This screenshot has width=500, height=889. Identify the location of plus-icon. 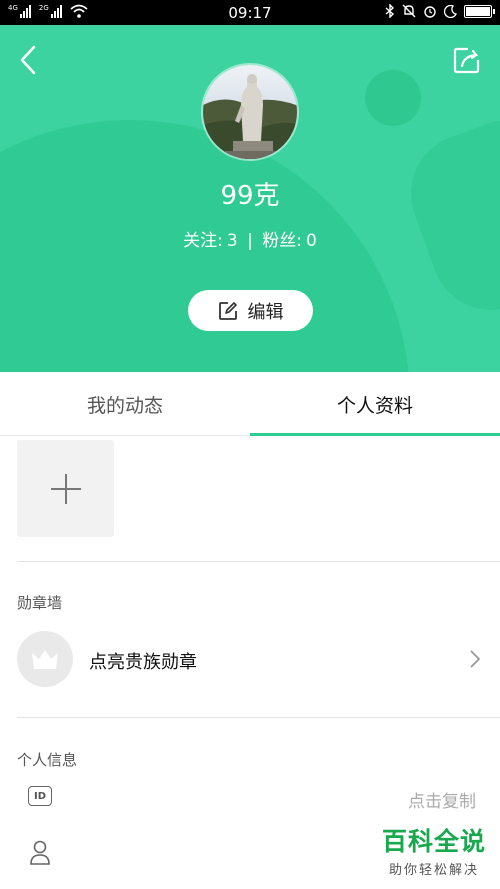
(65, 488).